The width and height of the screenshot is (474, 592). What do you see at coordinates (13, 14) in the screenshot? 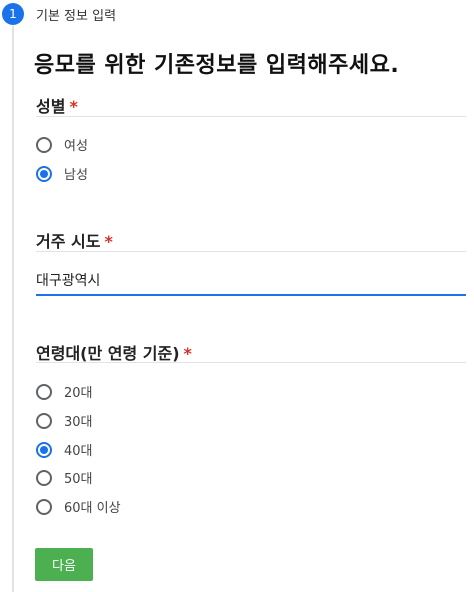
I see `step-number-badge: 1` at bounding box center [13, 14].